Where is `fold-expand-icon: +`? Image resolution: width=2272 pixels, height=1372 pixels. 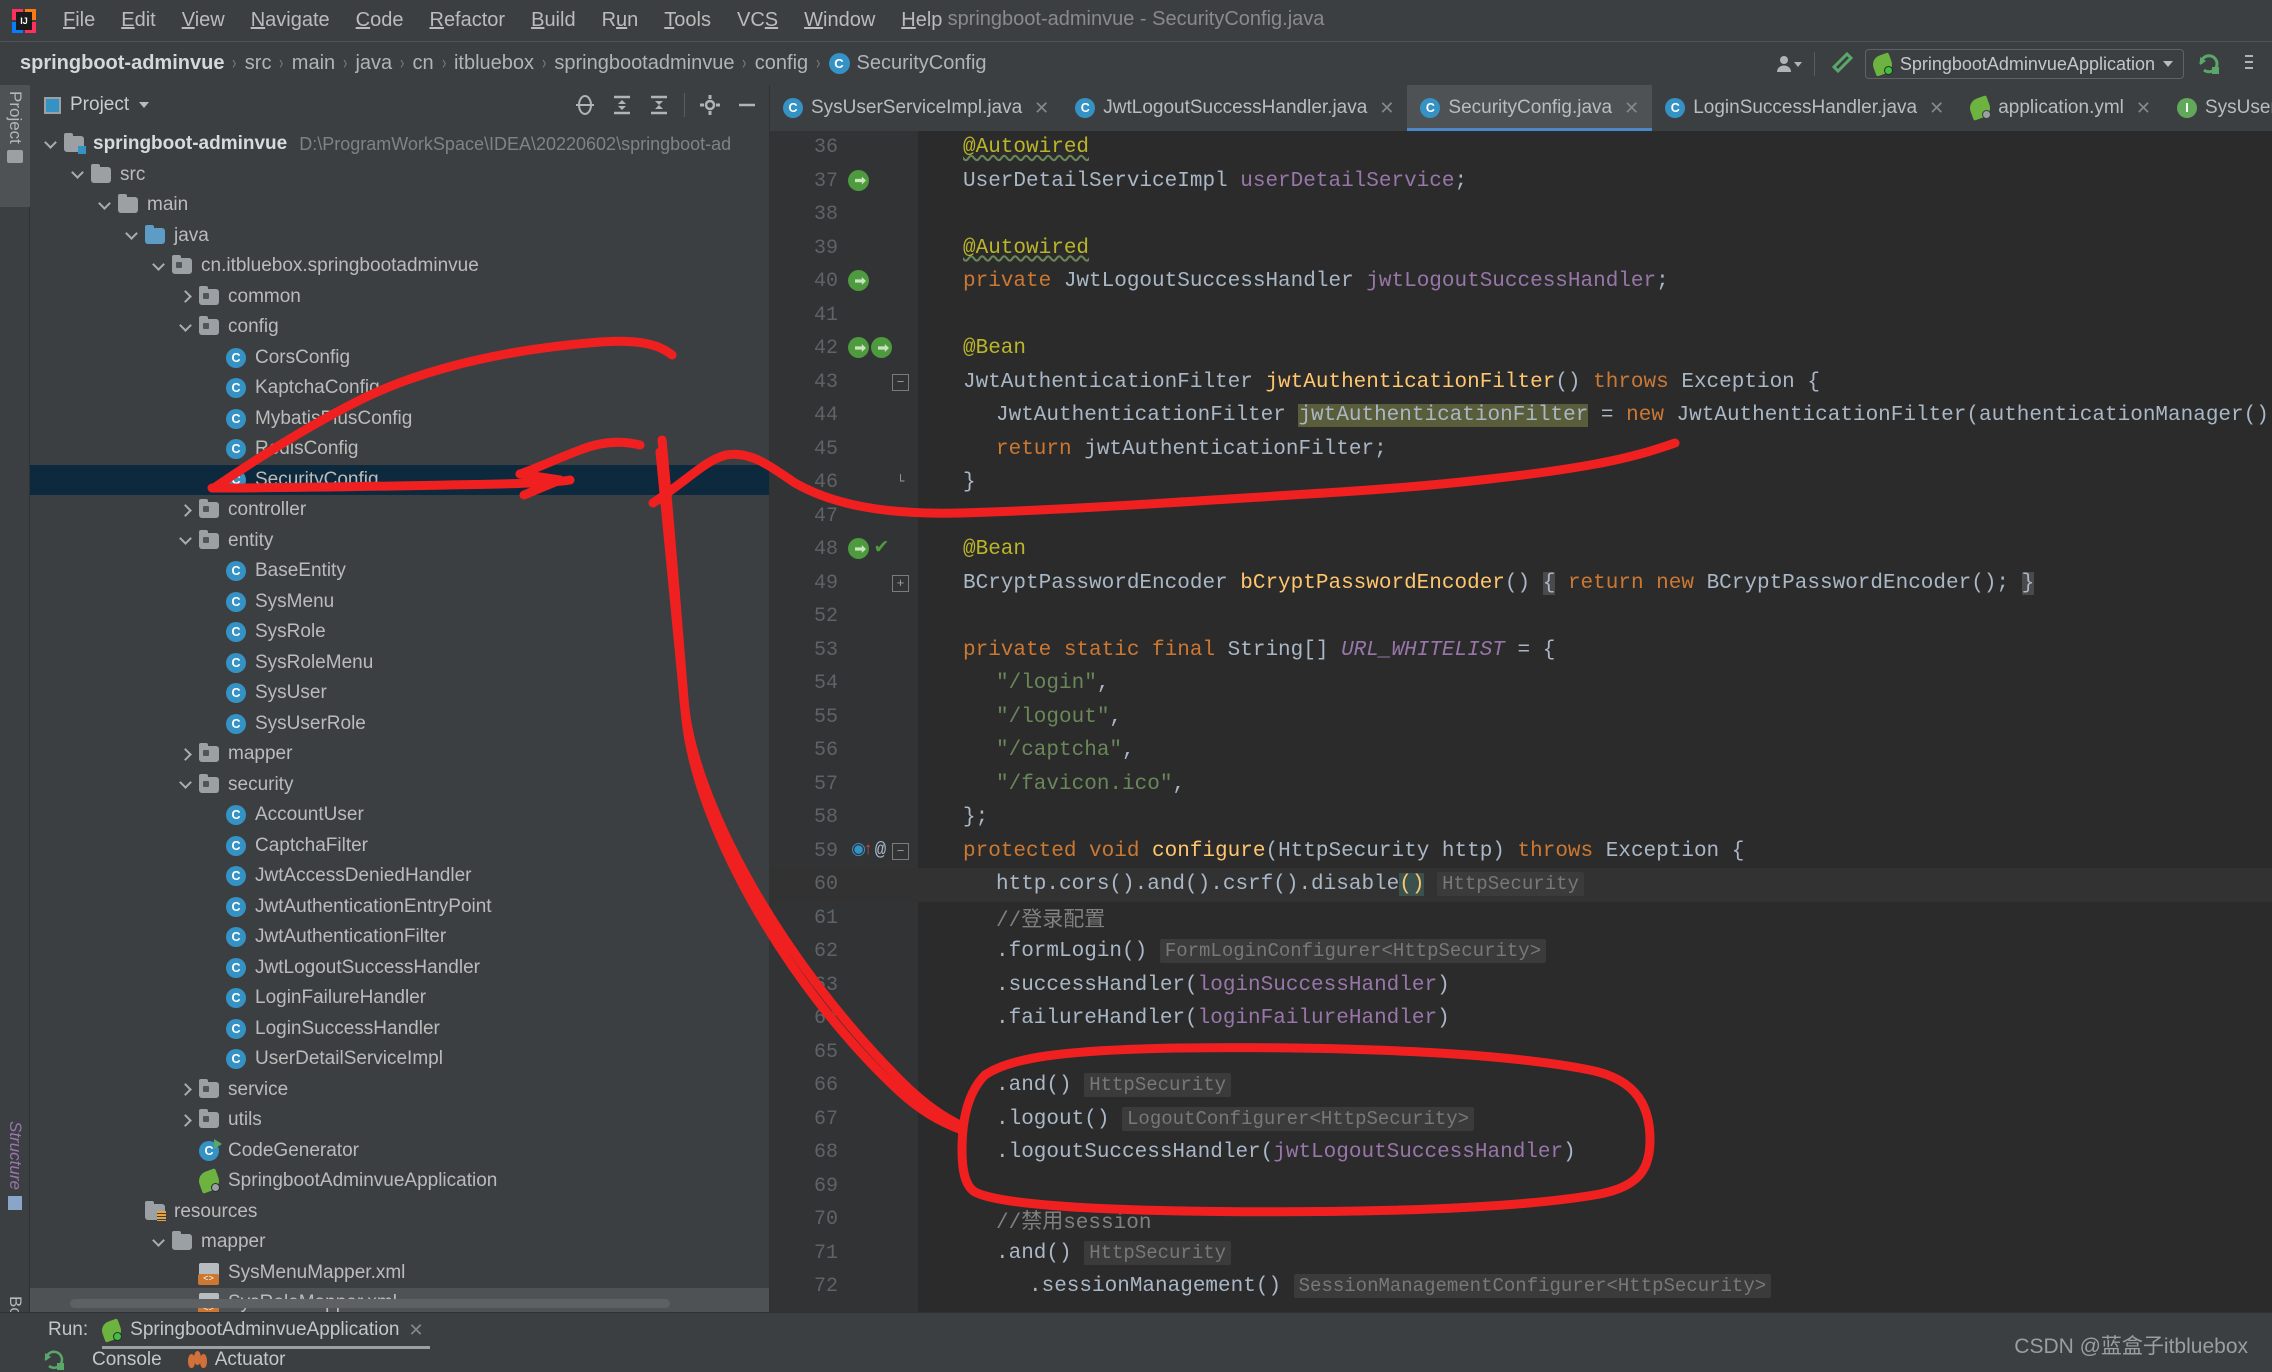
fold-expand-icon: + is located at coordinates (900, 583).